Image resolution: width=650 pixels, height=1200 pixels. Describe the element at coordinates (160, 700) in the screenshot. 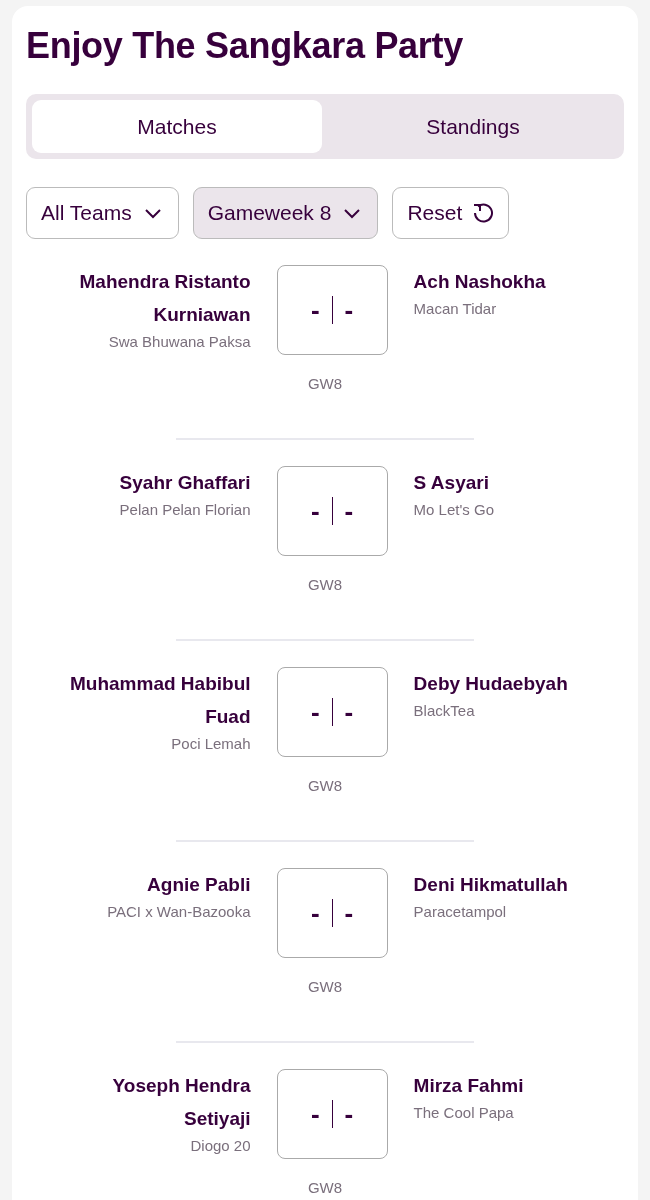

I see `player-name: Muhammad Habibul Fuad` at that location.